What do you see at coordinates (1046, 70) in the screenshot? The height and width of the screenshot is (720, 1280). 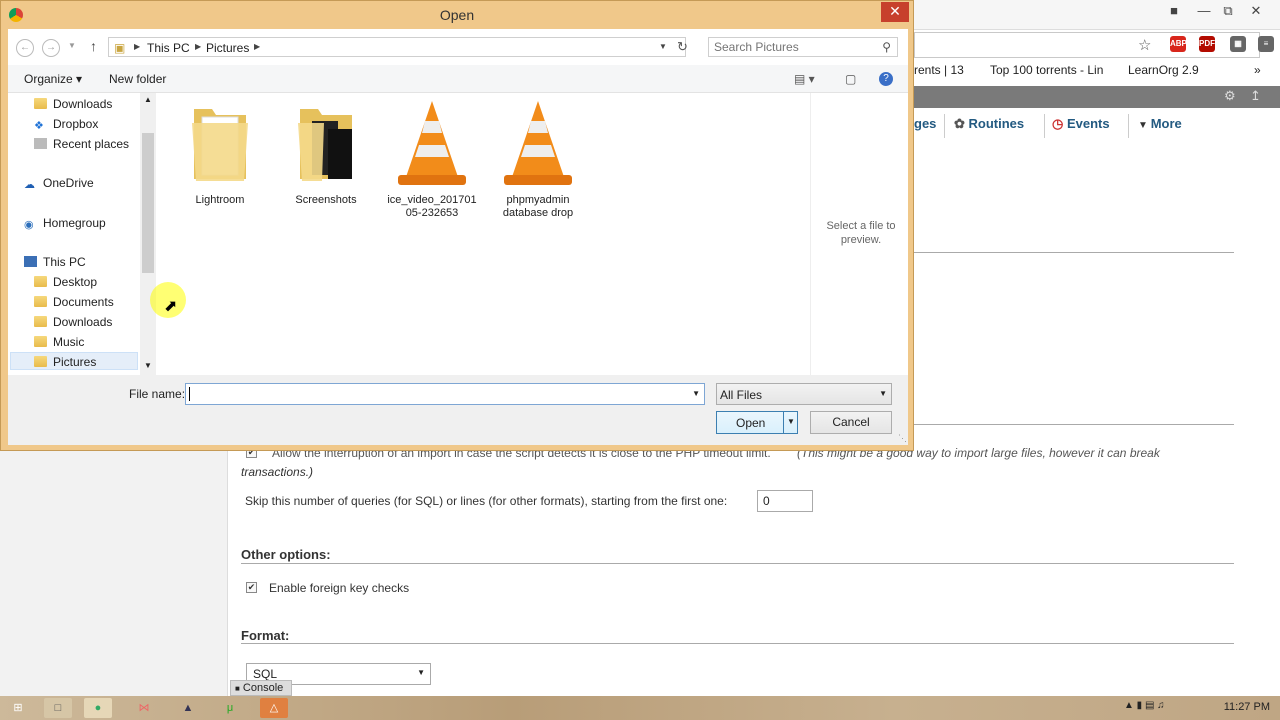 I see `bookmark-item: Top 100 torrents - Lin` at bounding box center [1046, 70].